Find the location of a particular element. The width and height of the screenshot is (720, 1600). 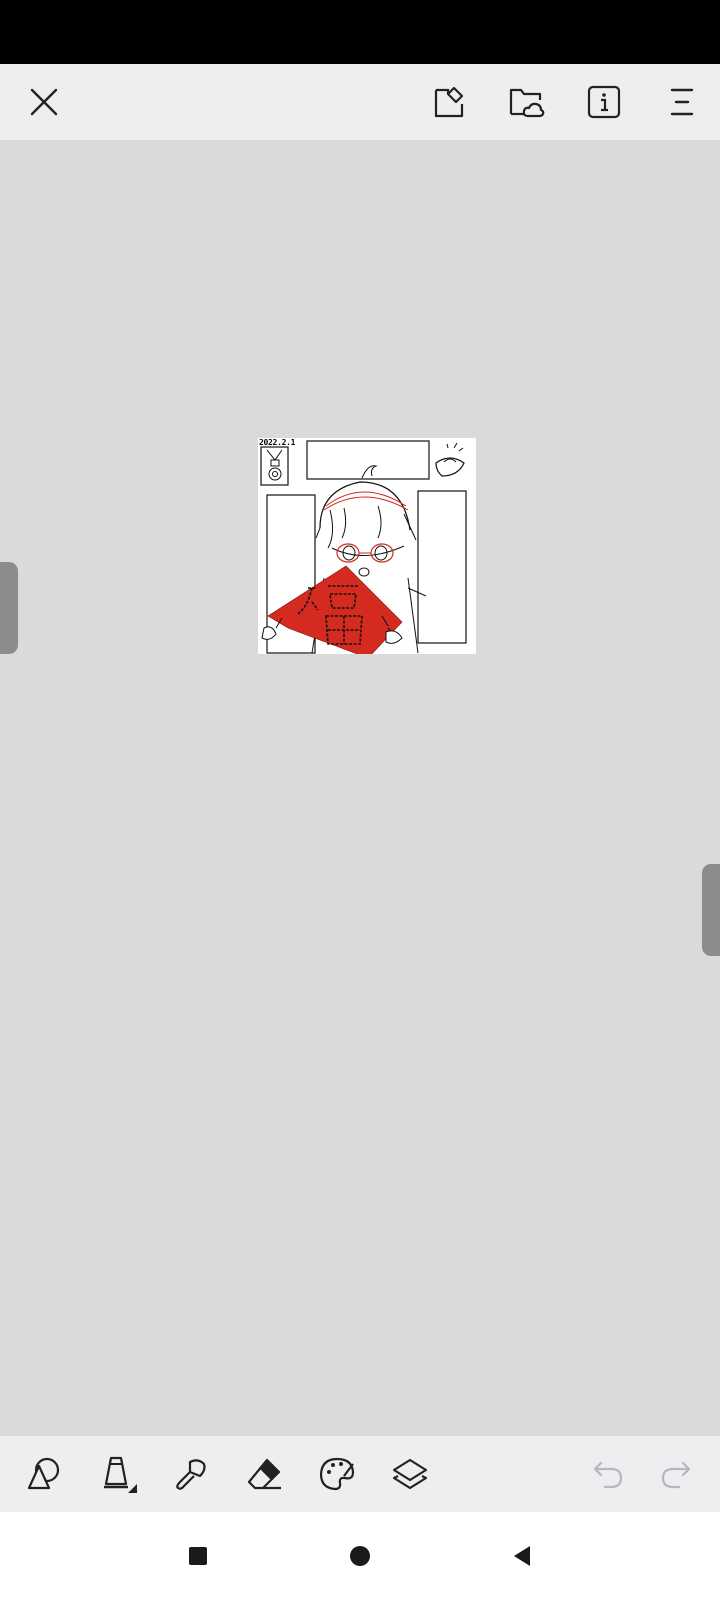

recents-icon is located at coordinates (198, 1556).